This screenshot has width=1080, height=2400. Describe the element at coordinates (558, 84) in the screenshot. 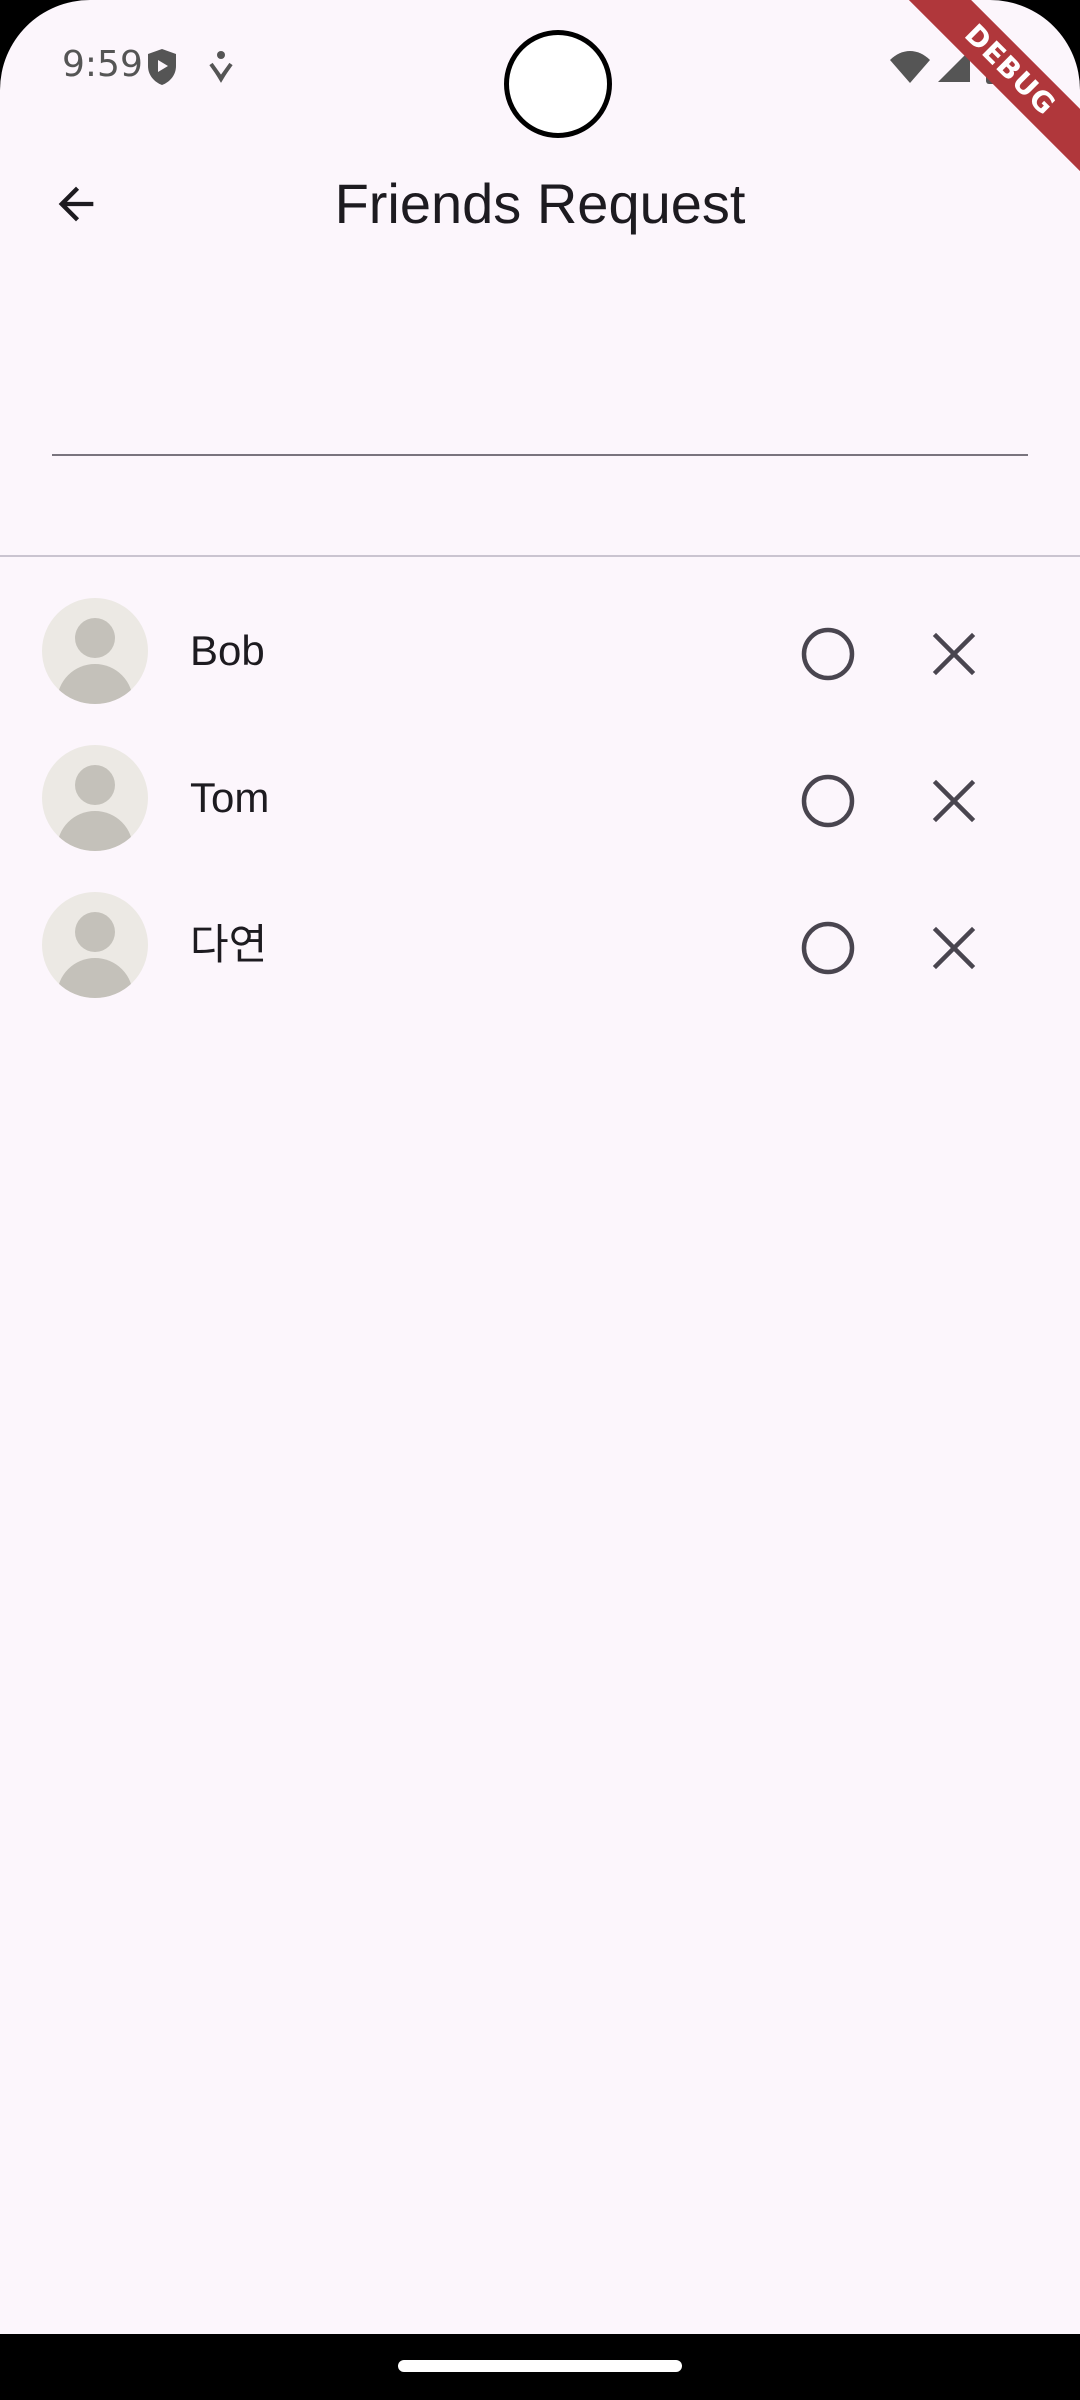

I see `camera-cutout` at that location.